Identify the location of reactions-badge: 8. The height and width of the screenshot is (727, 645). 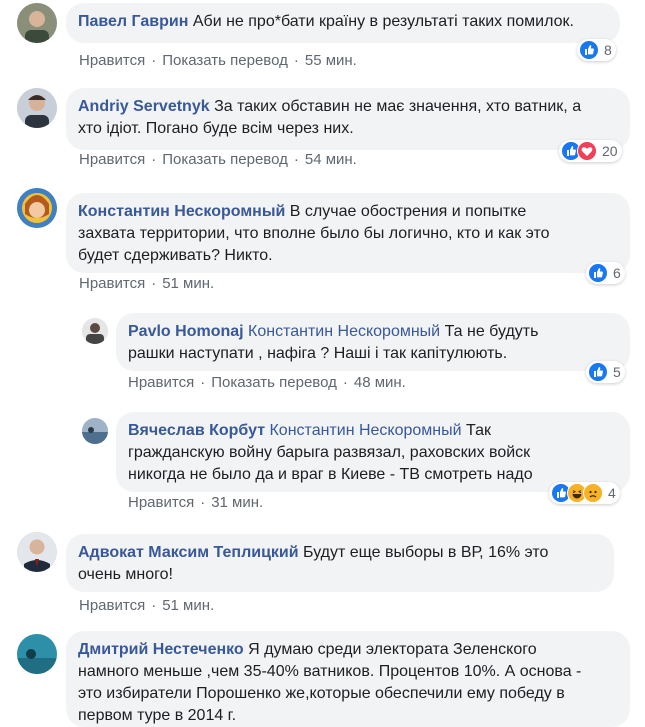
(596, 50).